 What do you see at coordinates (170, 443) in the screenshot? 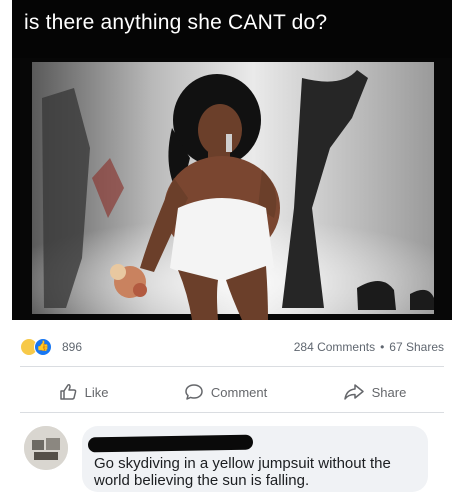
I see `redacted-commenter-name` at bounding box center [170, 443].